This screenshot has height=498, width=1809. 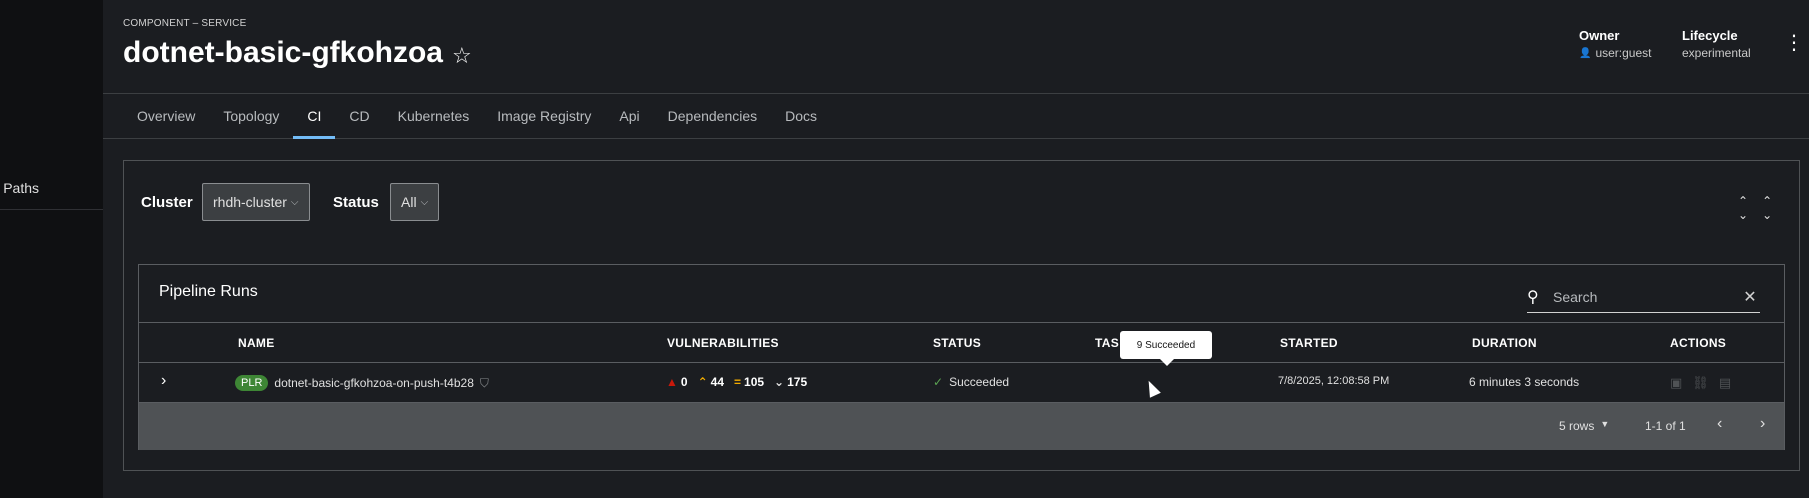 What do you see at coordinates (208, 291) in the screenshot?
I see `pipeline-runs-title: Pipeline Runs` at bounding box center [208, 291].